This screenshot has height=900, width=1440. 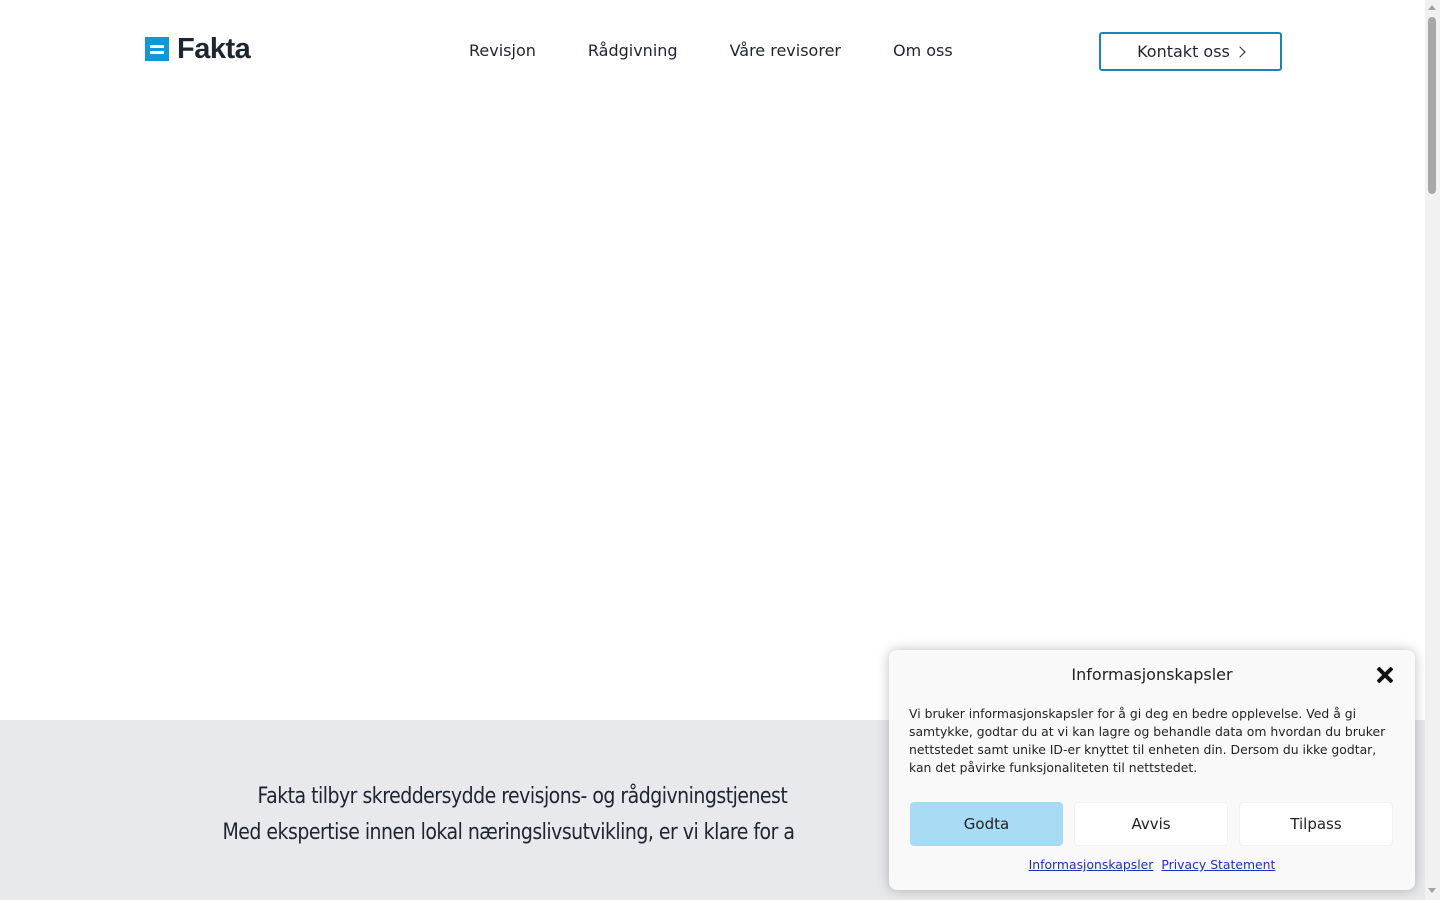 What do you see at coordinates (1432, 7) in the screenshot?
I see `scroll-up-arrow-icon` at bounding box center [1432, 7].